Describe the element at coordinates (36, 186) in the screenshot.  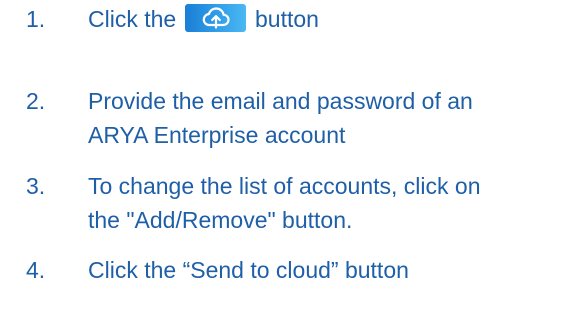
I see `step-number: 3.` at that location.